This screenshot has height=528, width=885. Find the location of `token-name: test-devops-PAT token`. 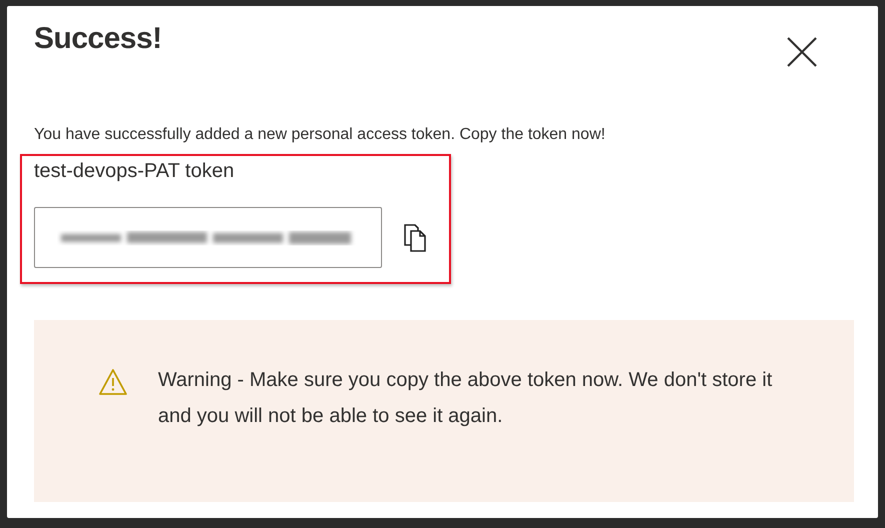

token-name: test-devops-PAT token is located at coordinates (134, 171).